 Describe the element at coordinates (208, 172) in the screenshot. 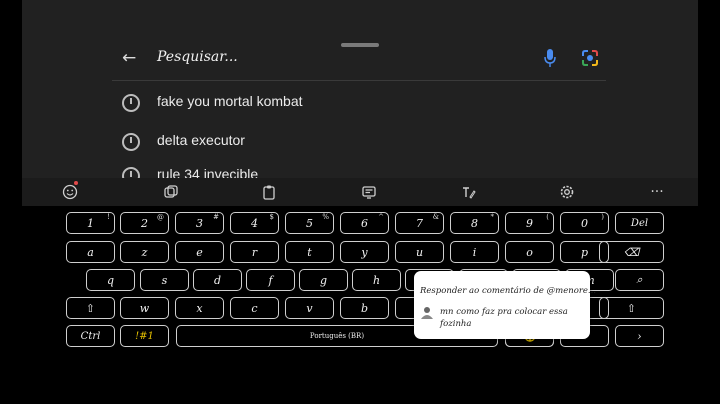

I see `history-text: rule 34 invecible` at that location.